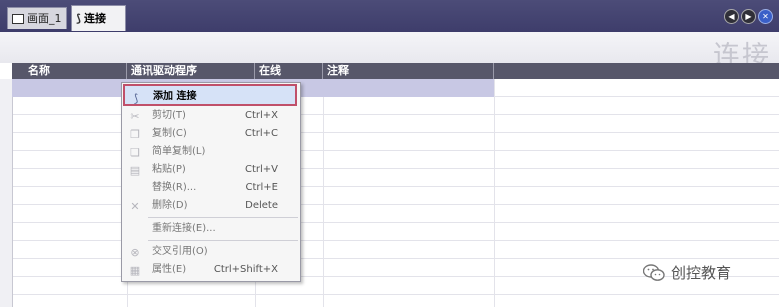 The height and width of the screenshot is (307, 779). I want to click on table-header: 名称 通讯驱动程序 在线 注释, so click(395, 71).